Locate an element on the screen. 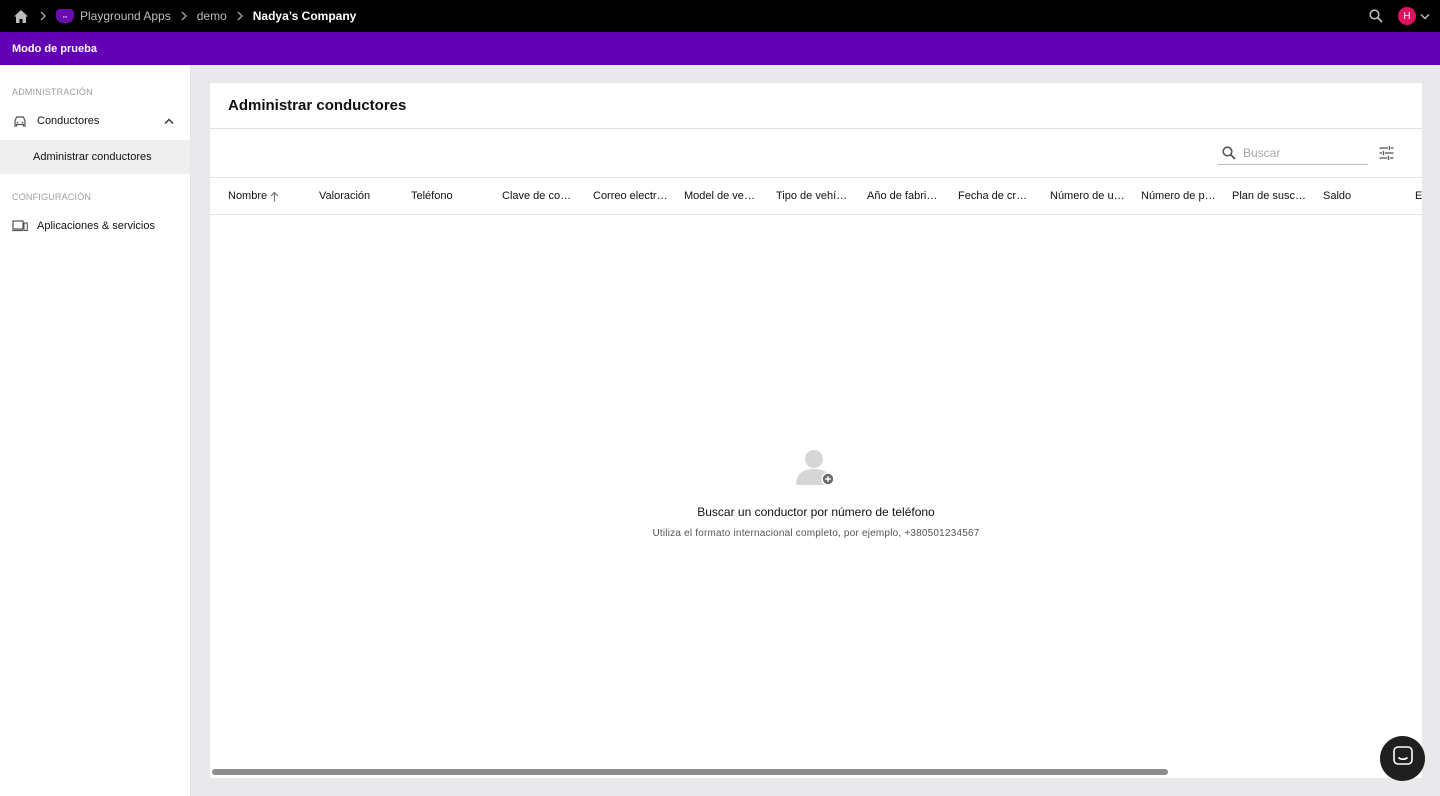 The height and width of the screenshot is (796, 1440). app-logo-icon: ●● is located at coordinates (65, 16).